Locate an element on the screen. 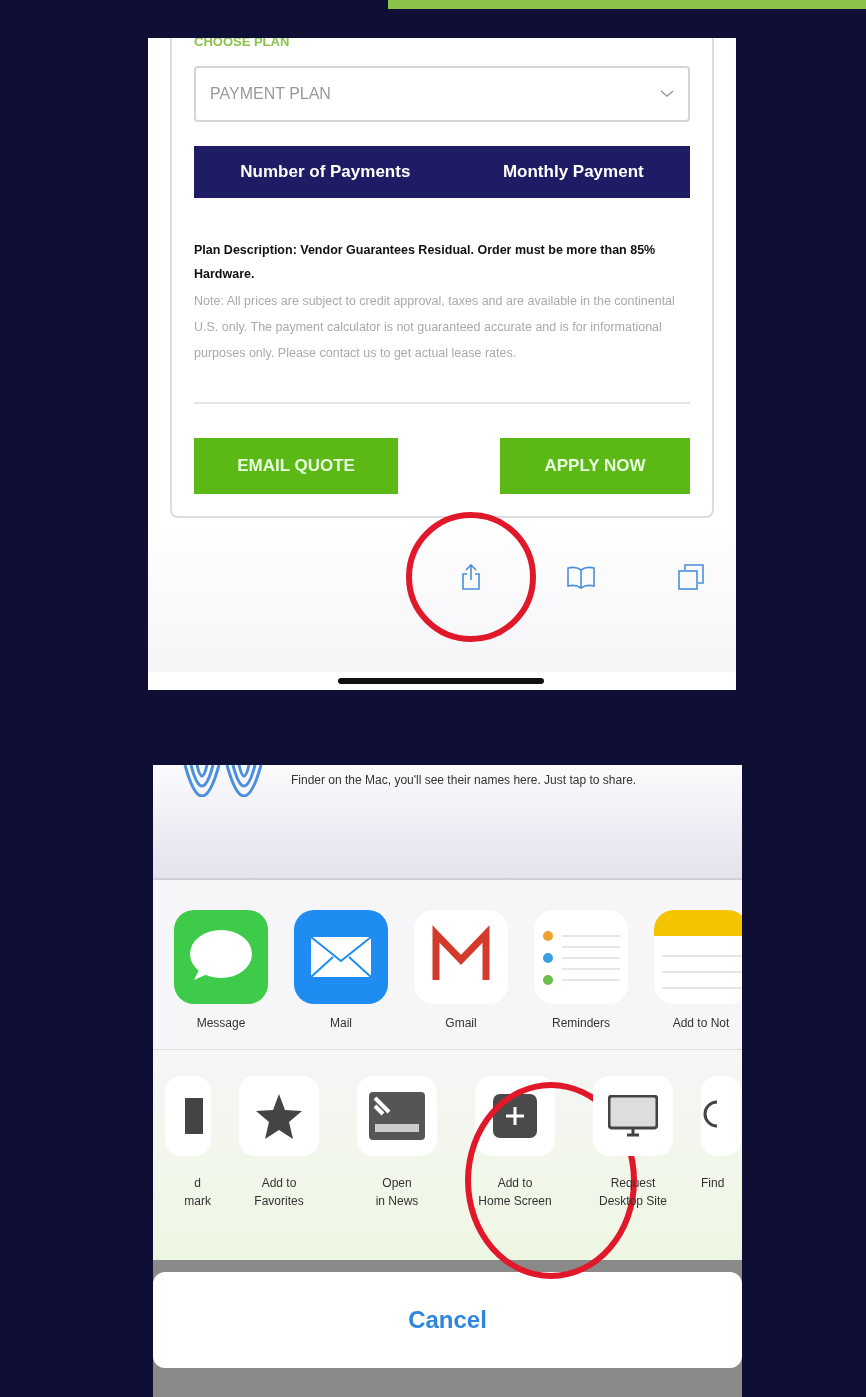 This screenshot has width=866, height=1397. app-label: Gmail is located at coordinates (461, 1023).